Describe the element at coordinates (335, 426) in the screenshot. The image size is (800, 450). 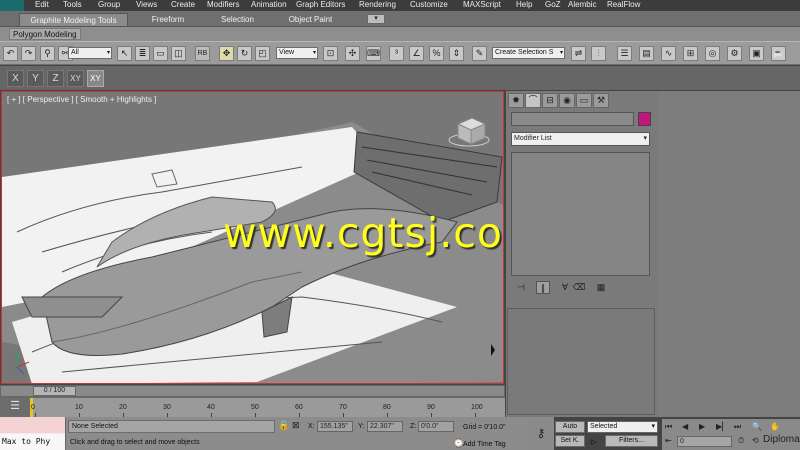
I see `x-coord-field: 155.135"` at that location.